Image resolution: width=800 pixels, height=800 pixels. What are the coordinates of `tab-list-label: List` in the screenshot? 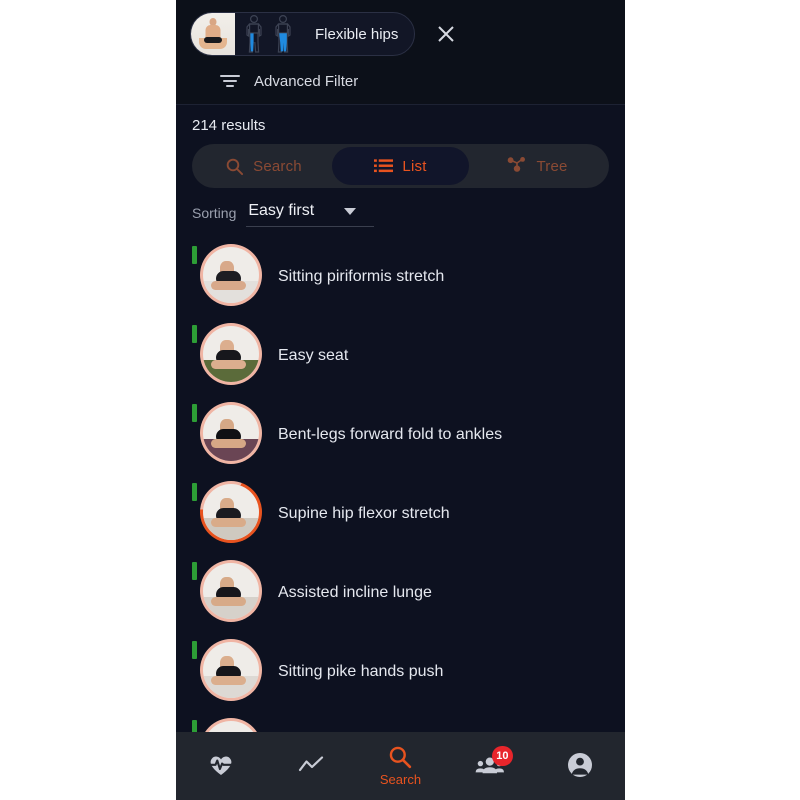 It's located at (414, 166).